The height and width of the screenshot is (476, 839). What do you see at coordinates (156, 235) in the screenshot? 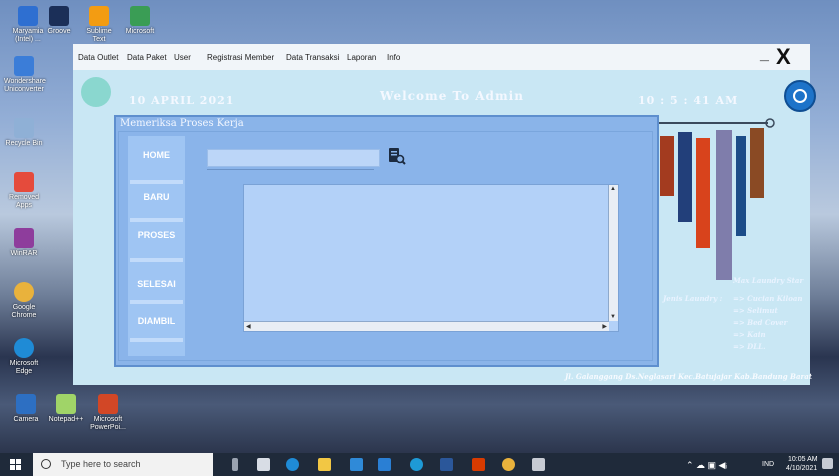
I see `nav-proses: PROSES` at bounding box center [156, 235].